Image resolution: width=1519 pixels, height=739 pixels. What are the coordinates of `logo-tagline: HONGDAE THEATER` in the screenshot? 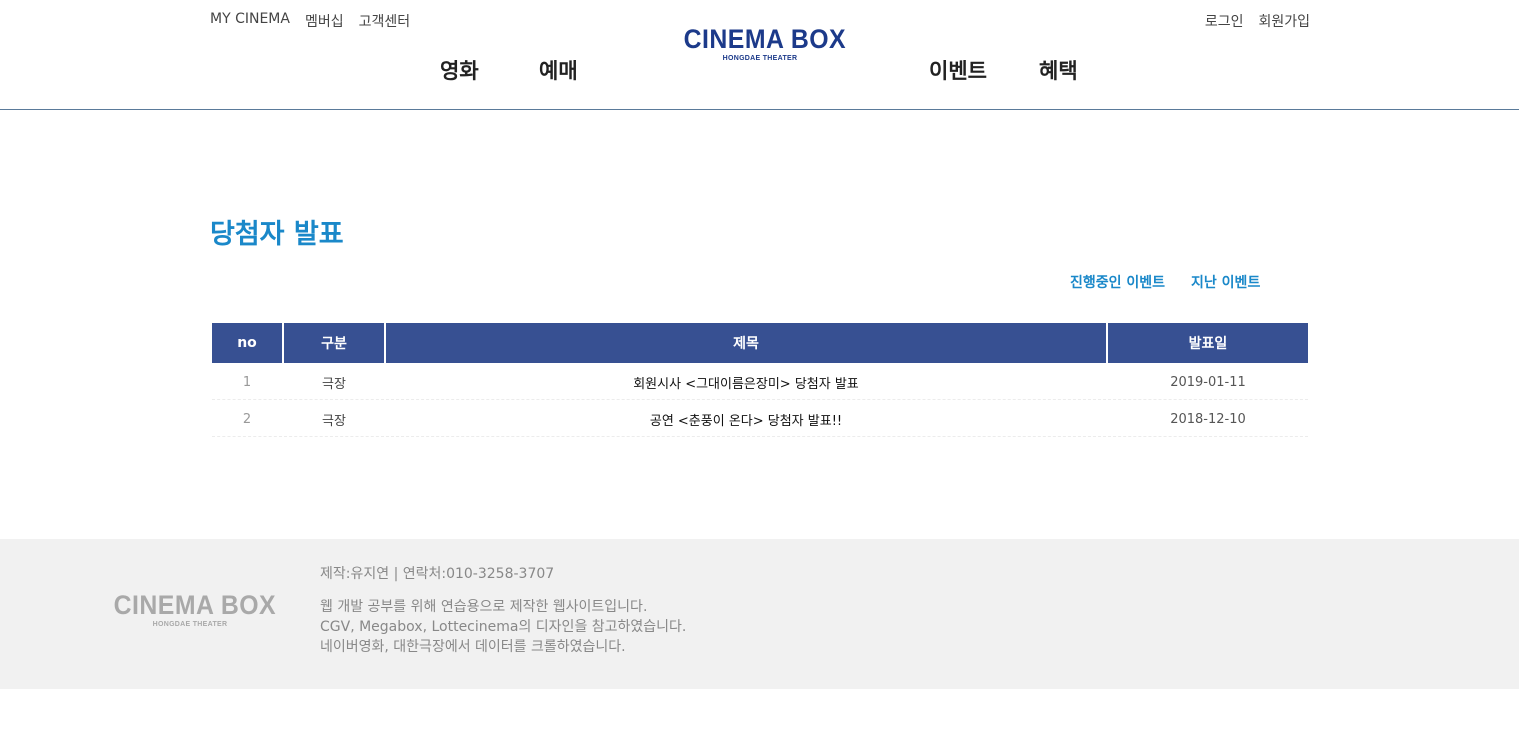 It's located at (760, 58).